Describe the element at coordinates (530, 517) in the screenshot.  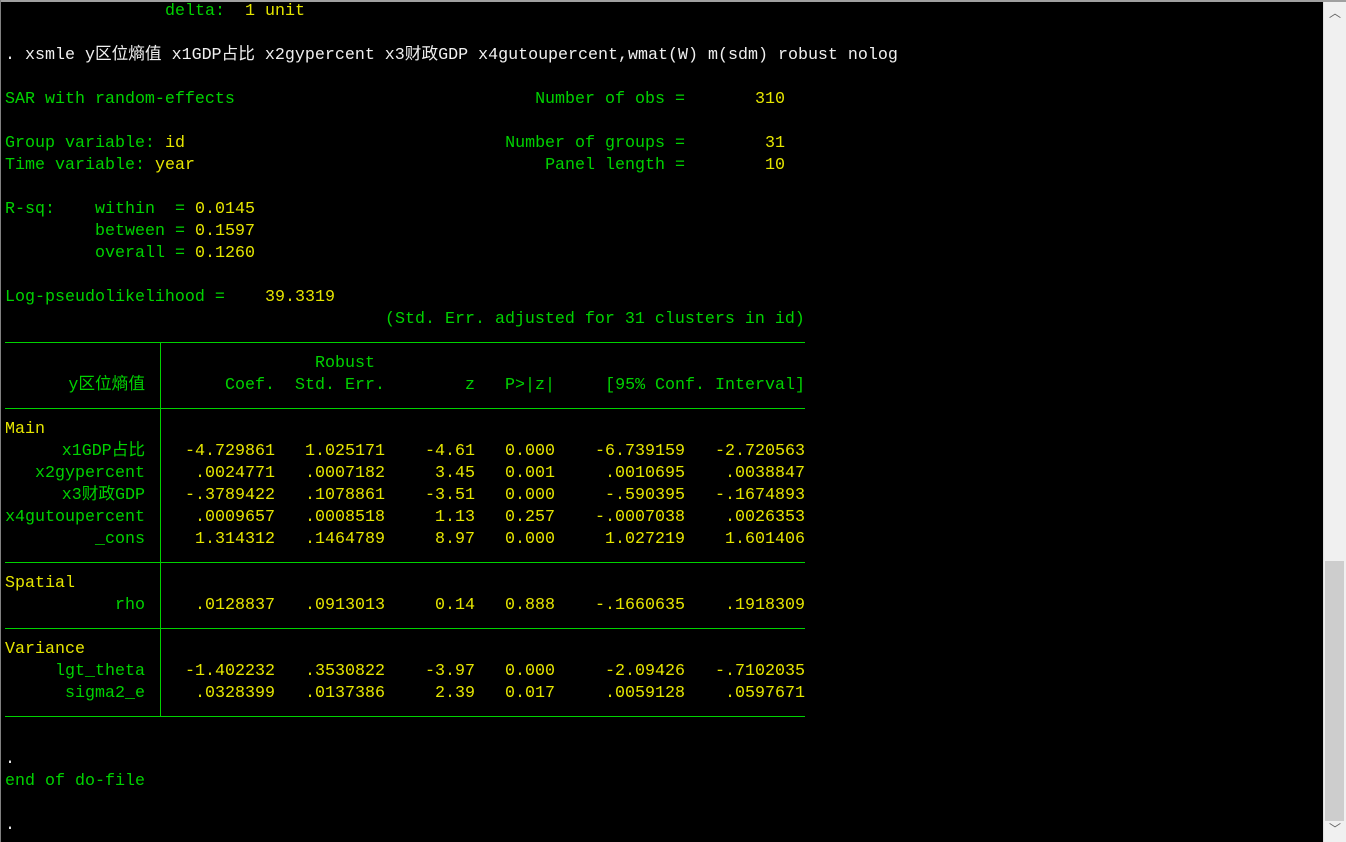
I see `cell-p: 0.257` at that location.